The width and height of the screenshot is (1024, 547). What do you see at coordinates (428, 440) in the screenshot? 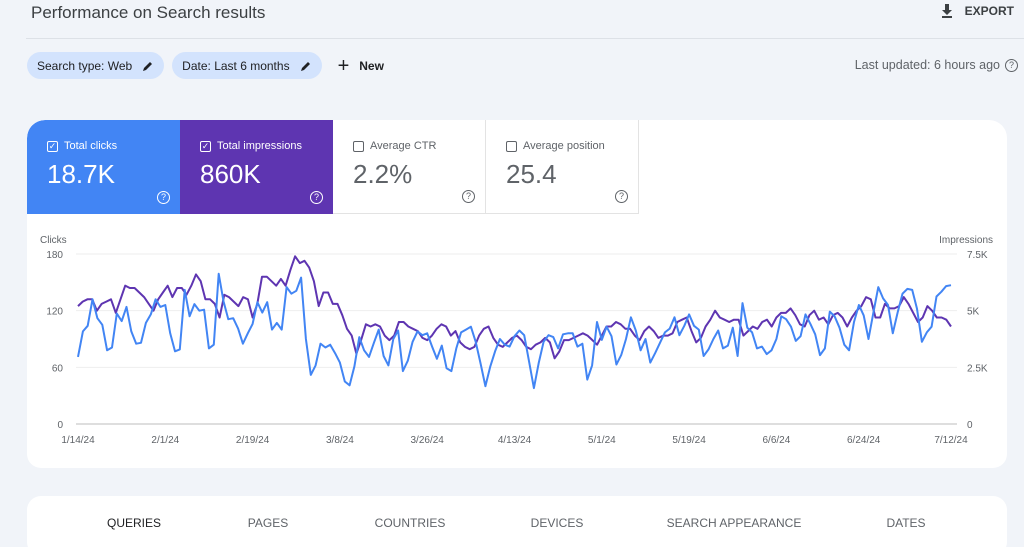
I see `x-tick-label: 3/26/24` at bounding box center [428, 440].